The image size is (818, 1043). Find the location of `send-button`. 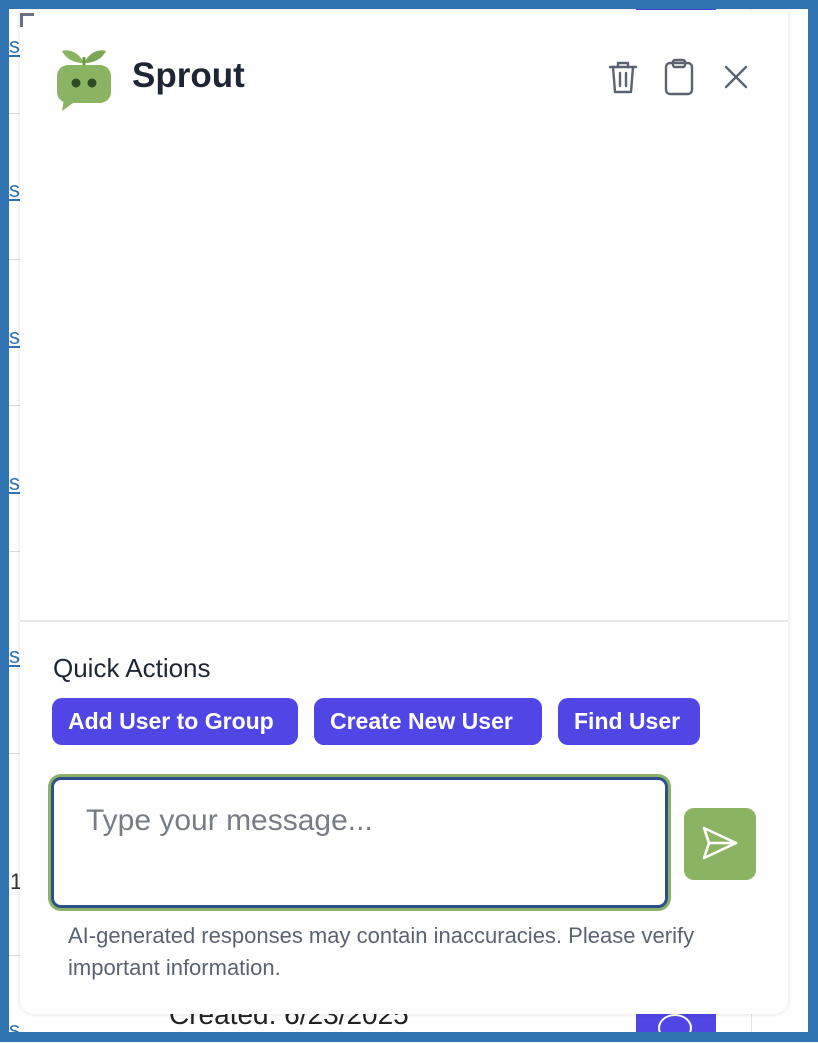

send-button is located at coordinates (720, 844).